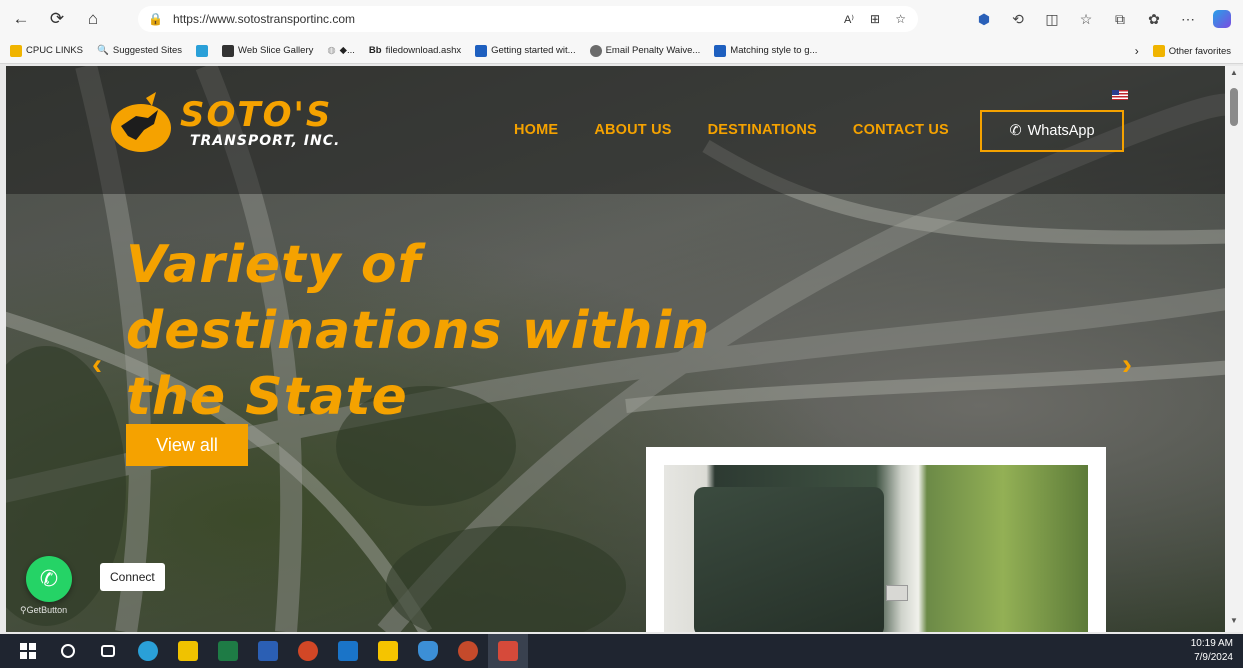  What do you see at coordinates (849, 19) in the screenshot?
I see `read-aloud-icon: A⁾` at bounding box center [849, 19].